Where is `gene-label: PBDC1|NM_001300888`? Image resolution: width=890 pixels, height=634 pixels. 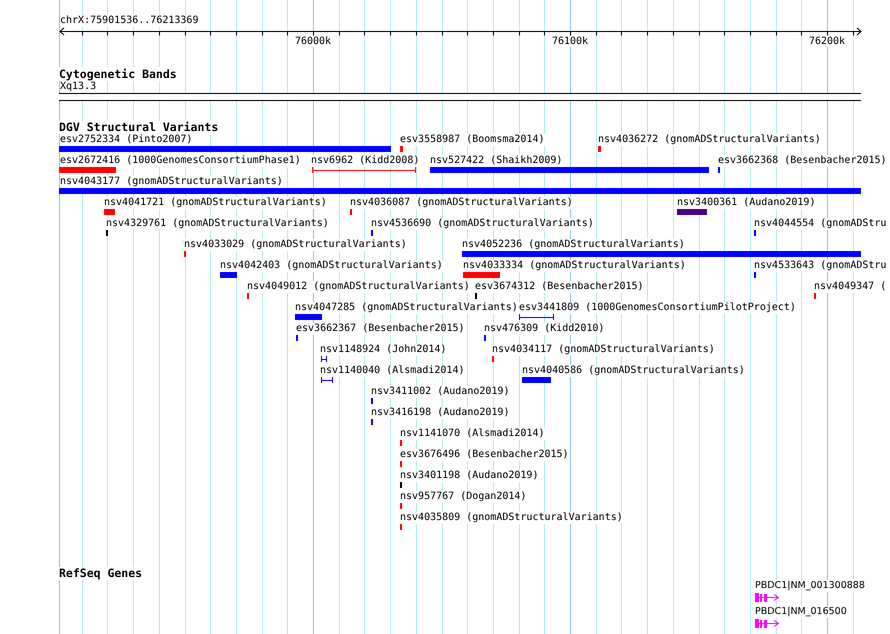 gene-label: PBDC1|NM_001300888 is located at coordinates (810, 586).